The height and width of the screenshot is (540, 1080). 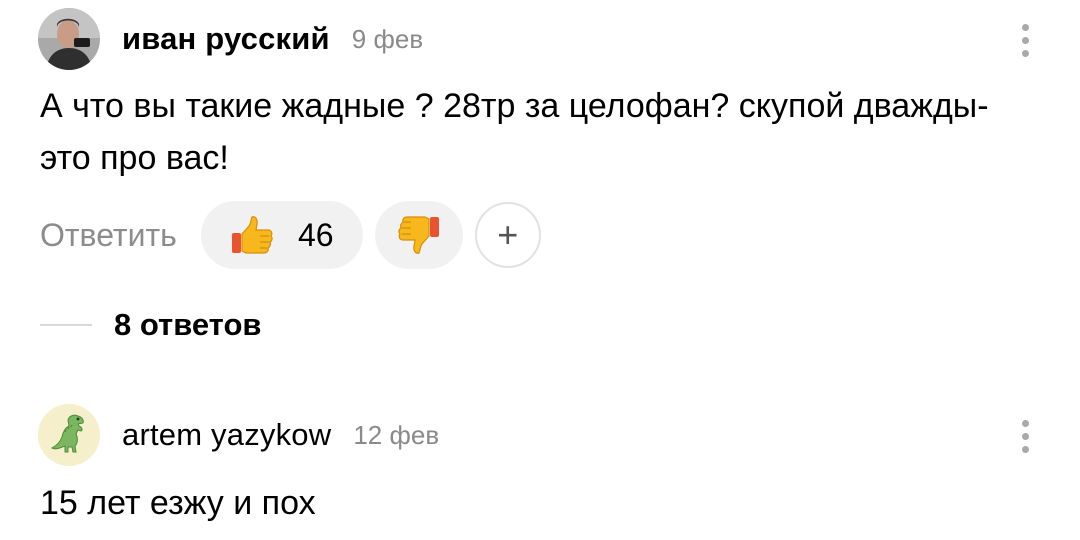 I want to click on dislike-button, so click(x=418, y=235).